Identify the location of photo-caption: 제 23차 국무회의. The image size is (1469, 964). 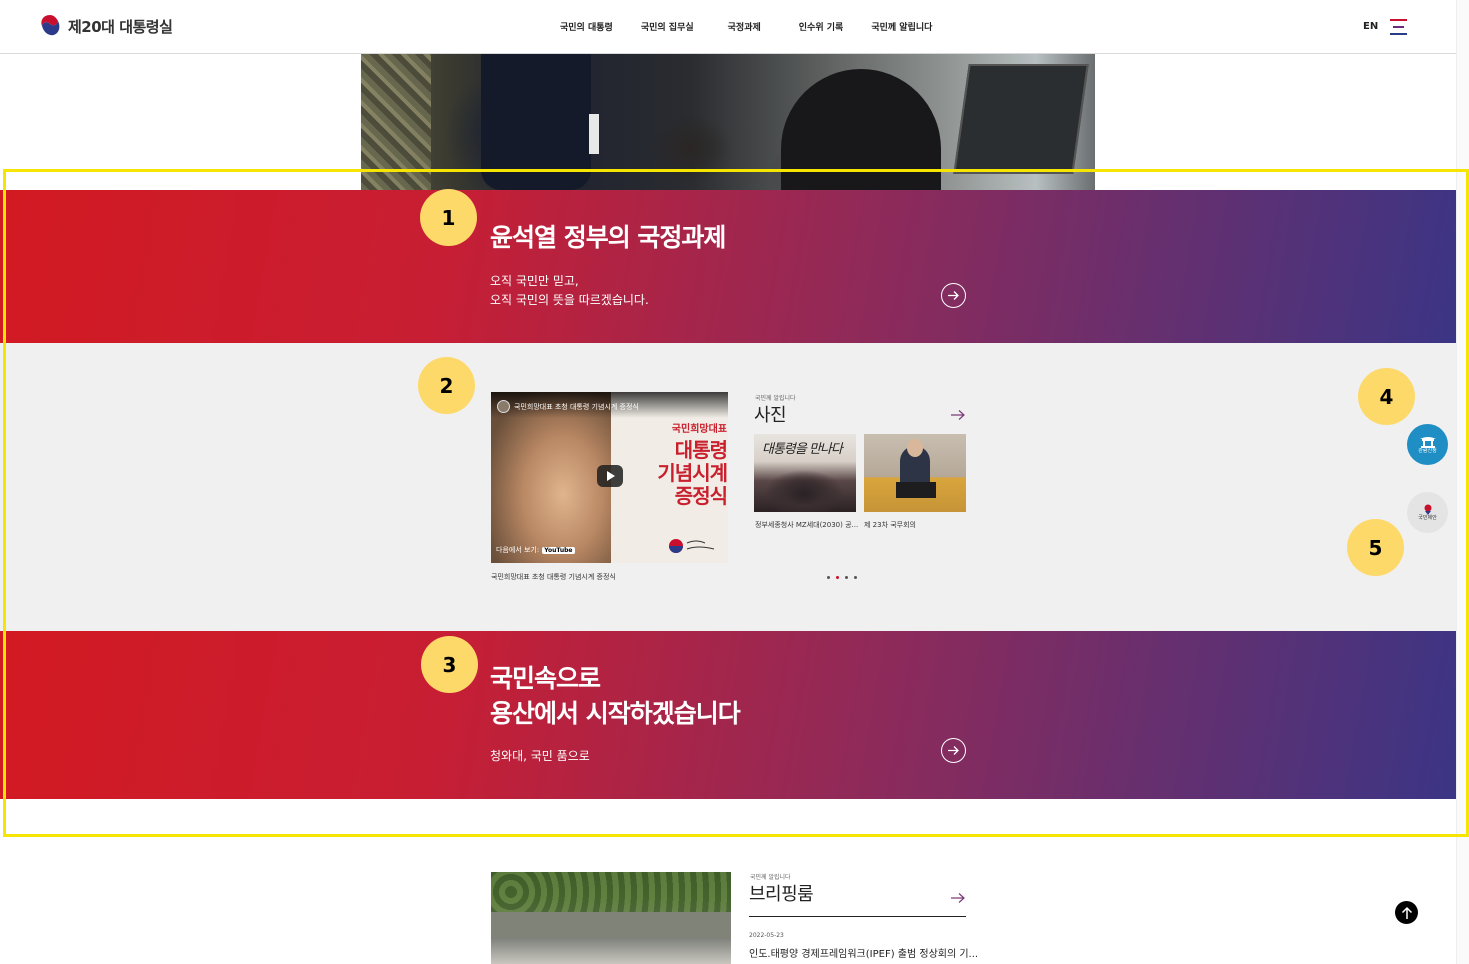
(890, 525).